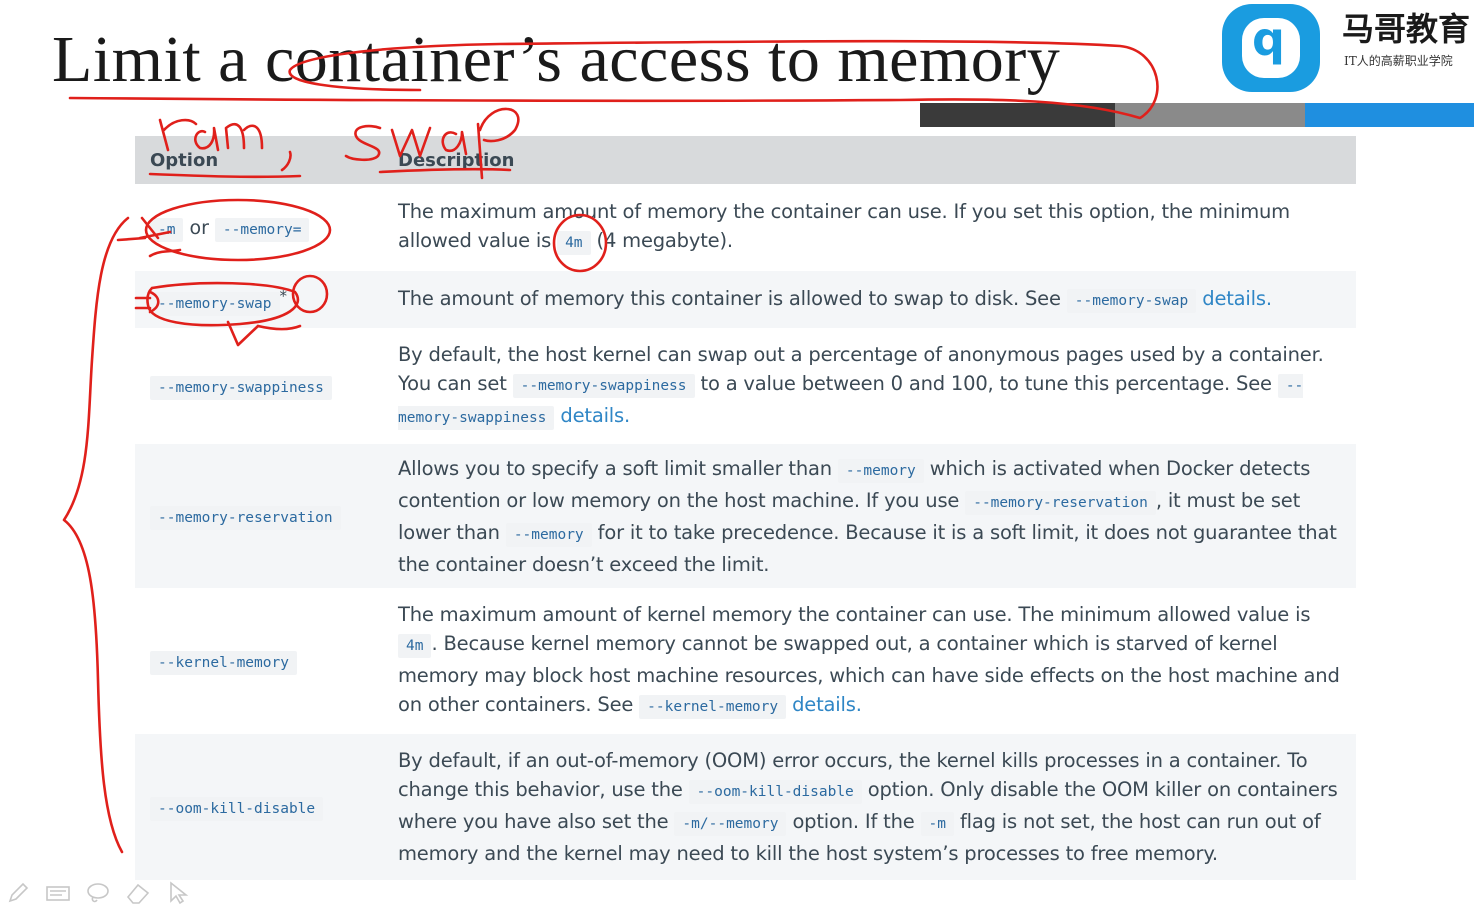 This screenshot has height=917, width=1474. I want to click on required-star: *, so click(283, 296).